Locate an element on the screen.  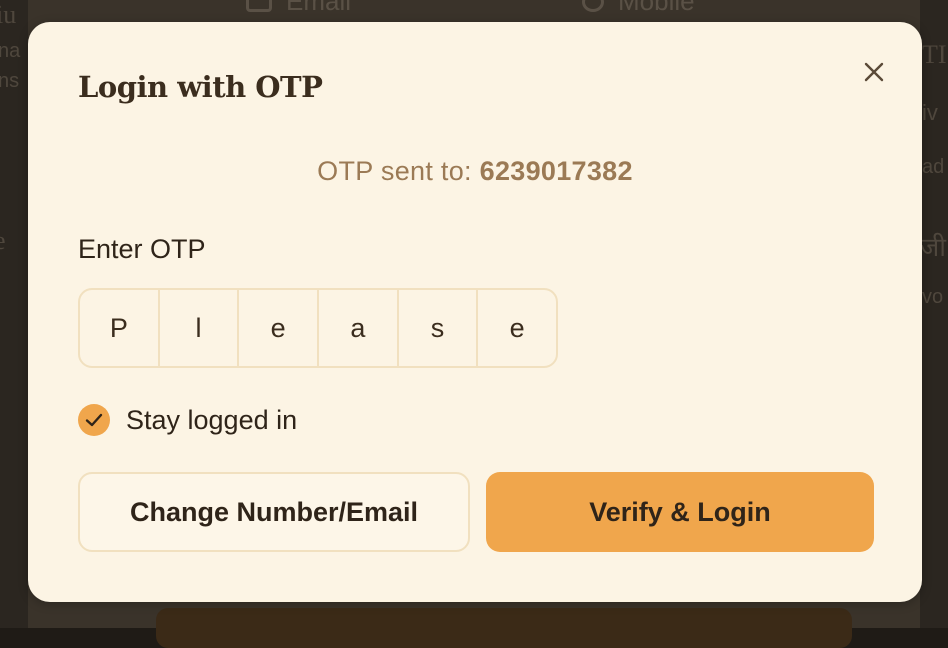
verify-login-button: Verify & Login is located at coordinates (680, 512).